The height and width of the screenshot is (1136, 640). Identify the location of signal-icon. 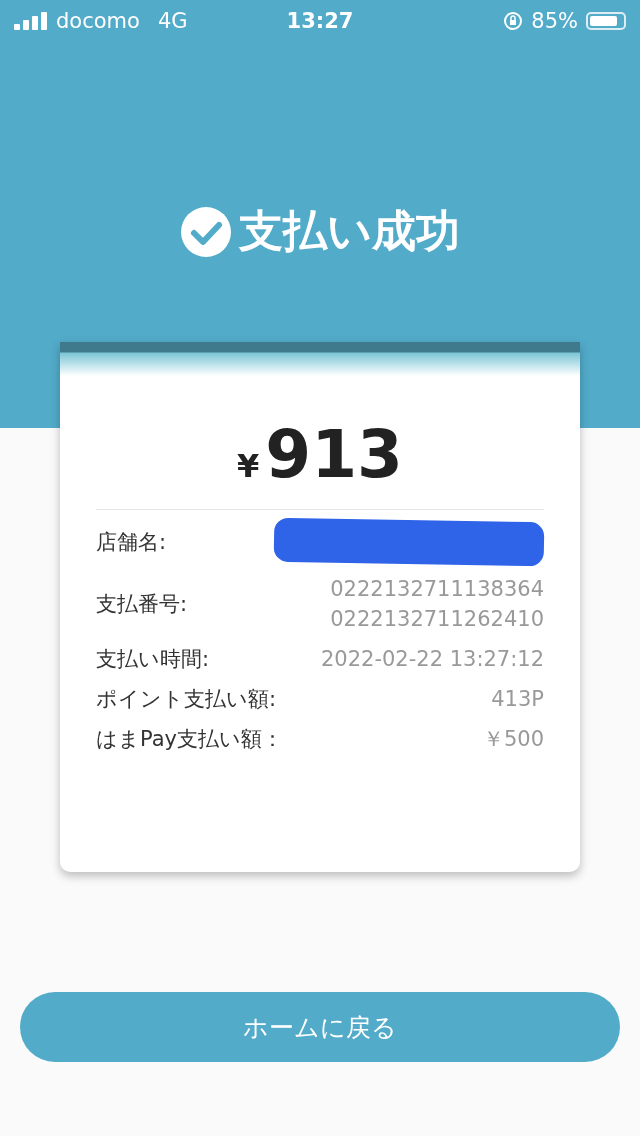
(31, 21).